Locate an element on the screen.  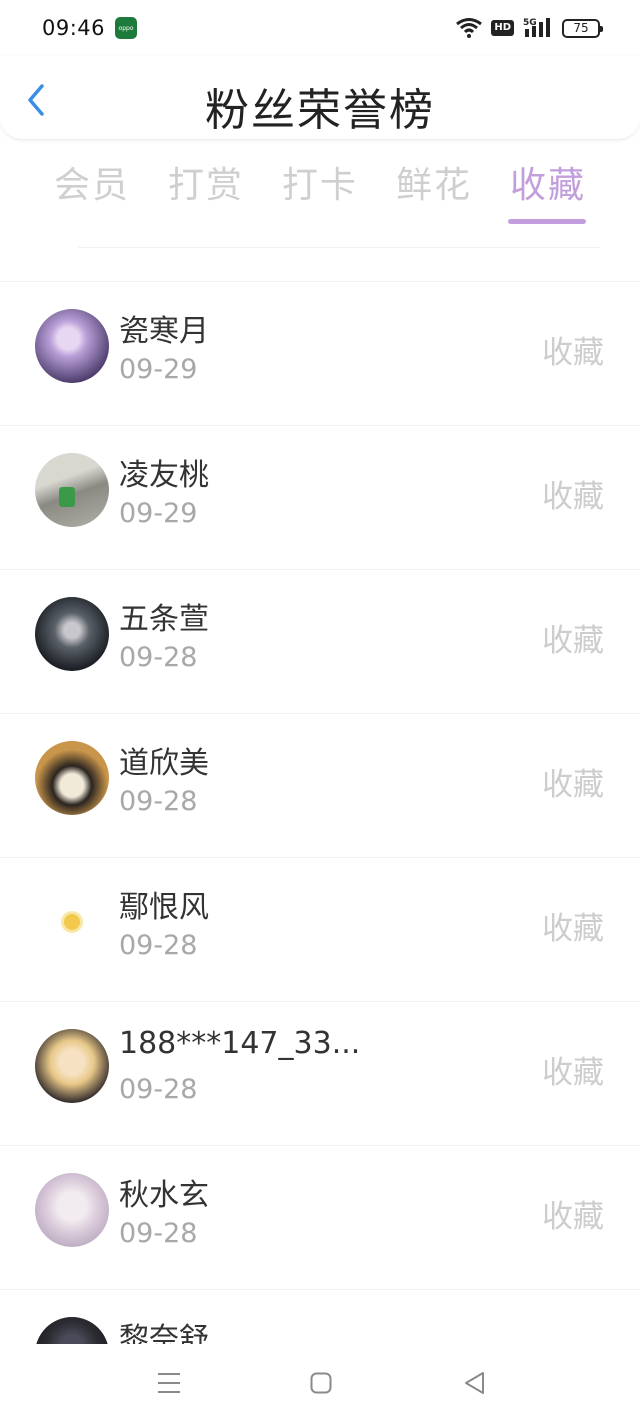
wifi-icon is located at coordinates (469, 28).